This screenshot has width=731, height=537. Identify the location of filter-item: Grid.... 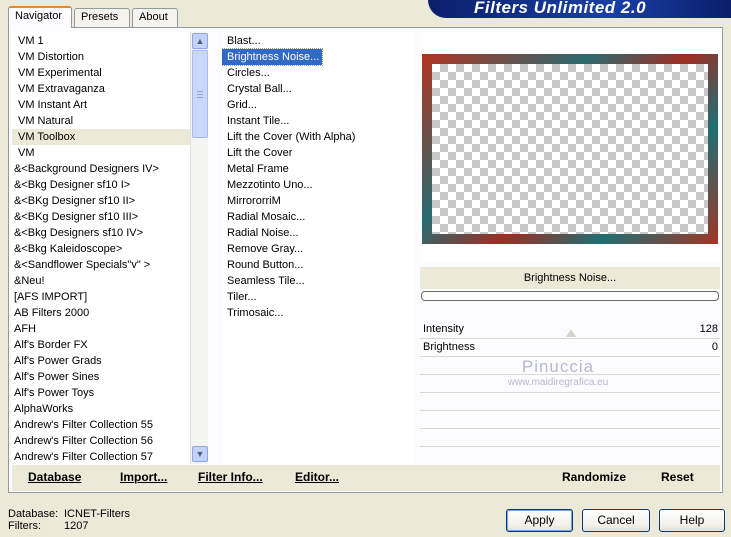
(241, 105).